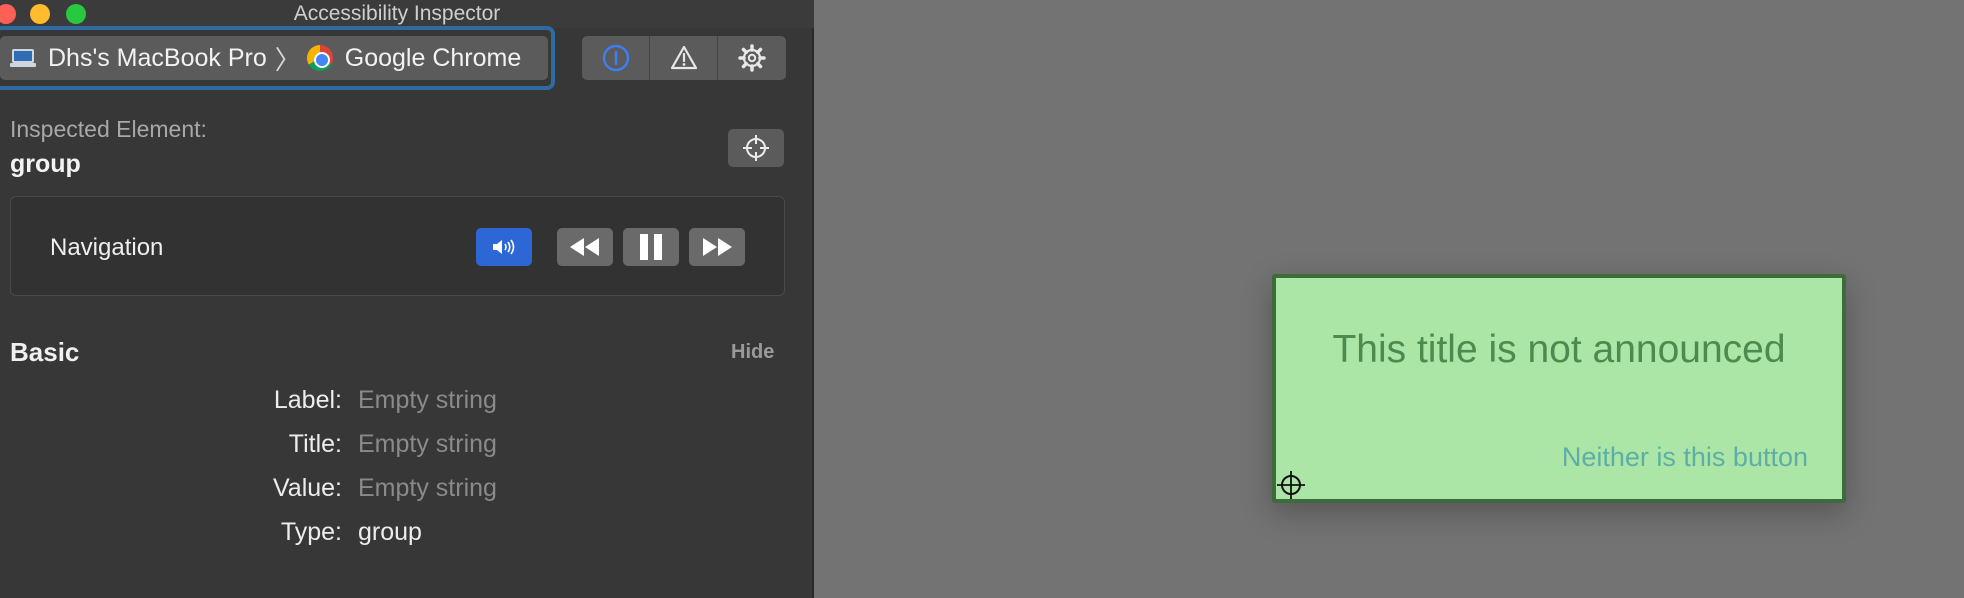  Describe the element at coordinates (307, 400) in the screenshot. I see `attribute-key: Label:` at that location.